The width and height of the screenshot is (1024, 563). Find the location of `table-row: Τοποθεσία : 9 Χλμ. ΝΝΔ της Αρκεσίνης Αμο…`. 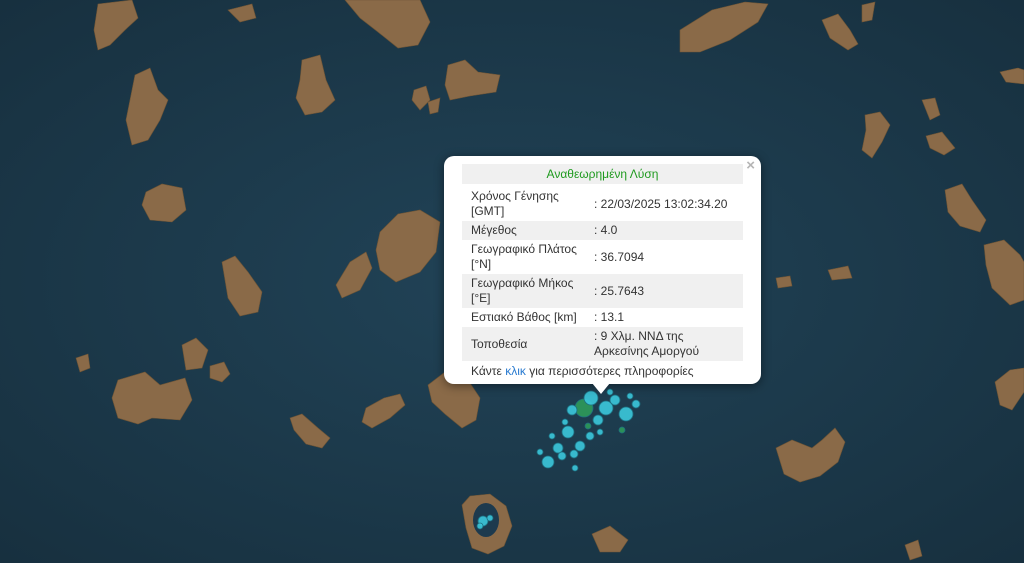

table-row: Τοποθεσία : 9 Χλμ. ΝΝΔ της Αρκεσίνης Αμο… is located at coordinates (602, 344).